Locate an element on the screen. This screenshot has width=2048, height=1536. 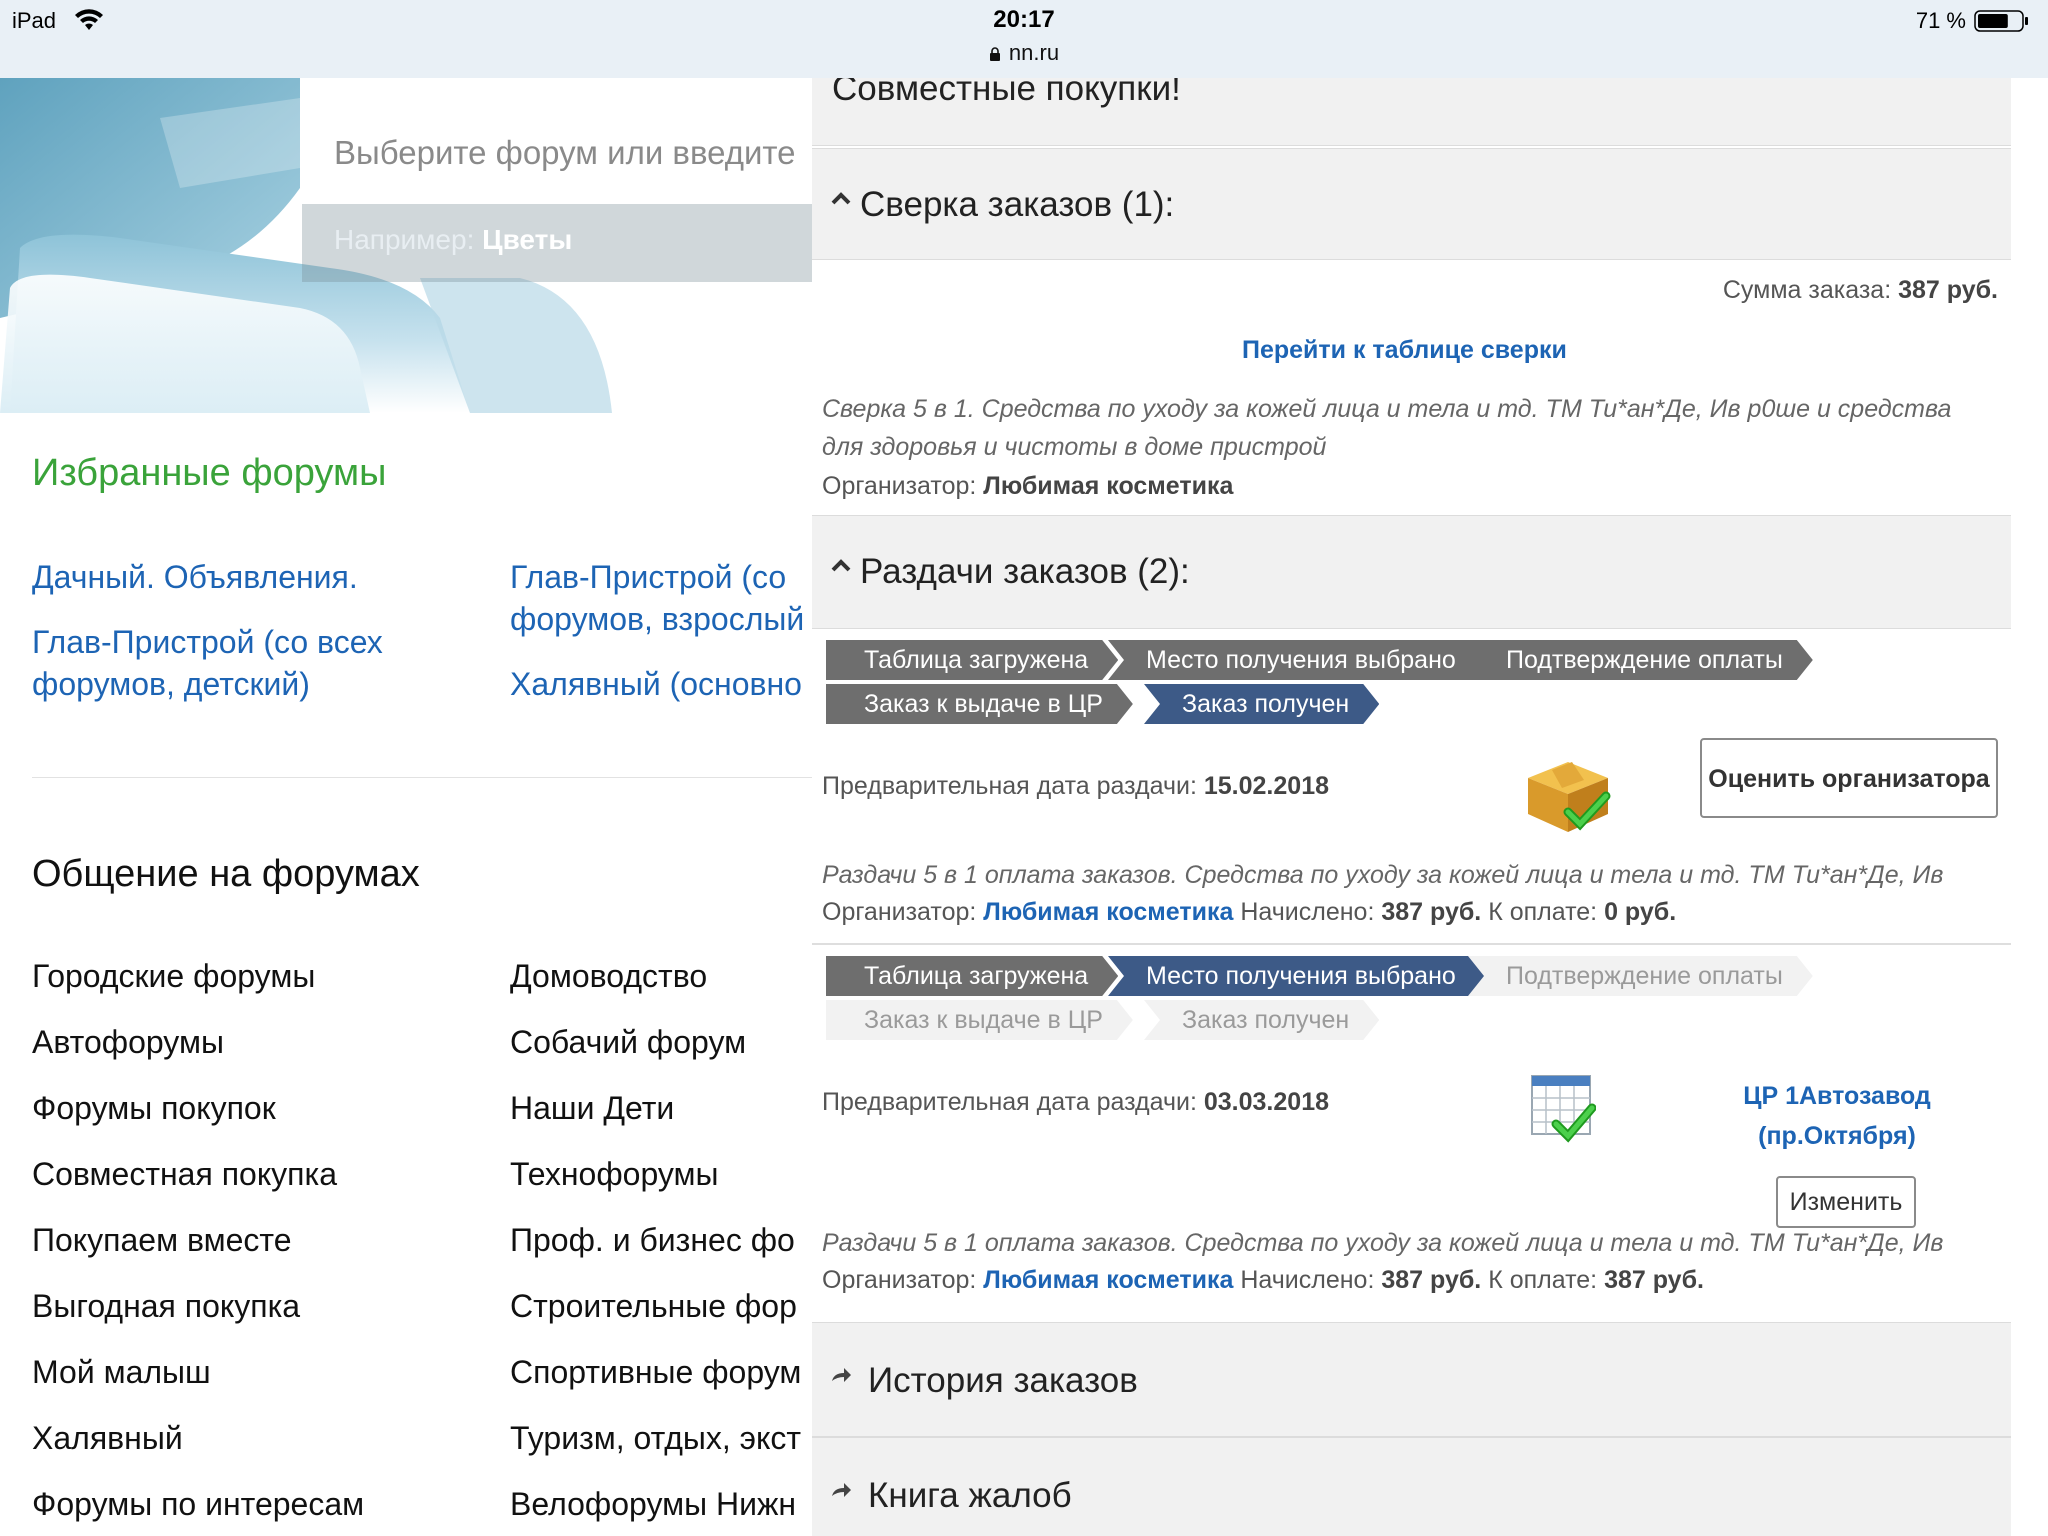
address-url: nn.ru is located at coordinates (1034, 52).